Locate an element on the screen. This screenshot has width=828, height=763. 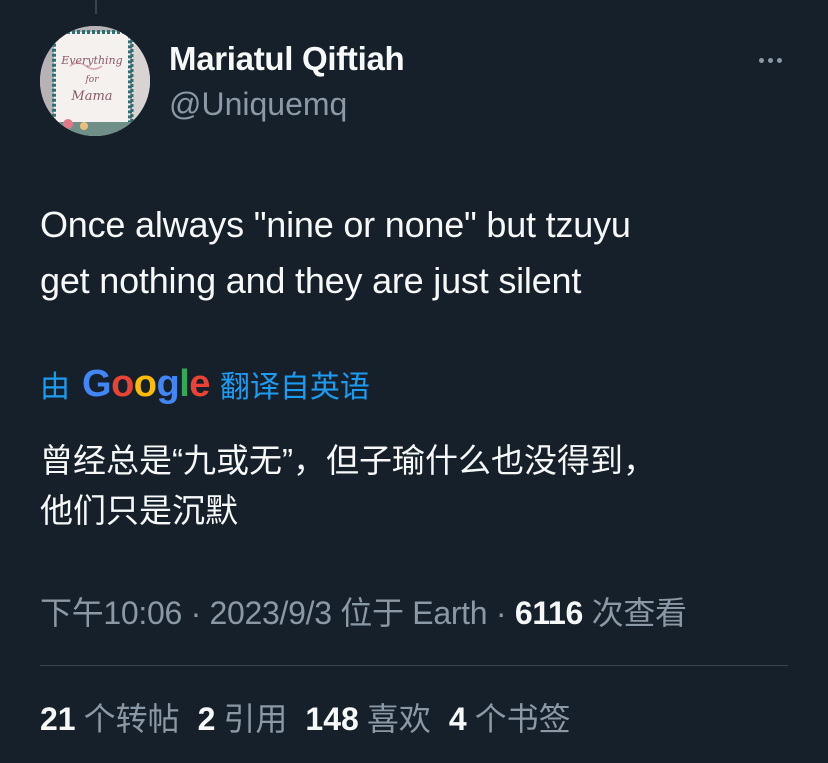
bookmarks-stat: 4 个书签 is located at coordinates (510, 717).